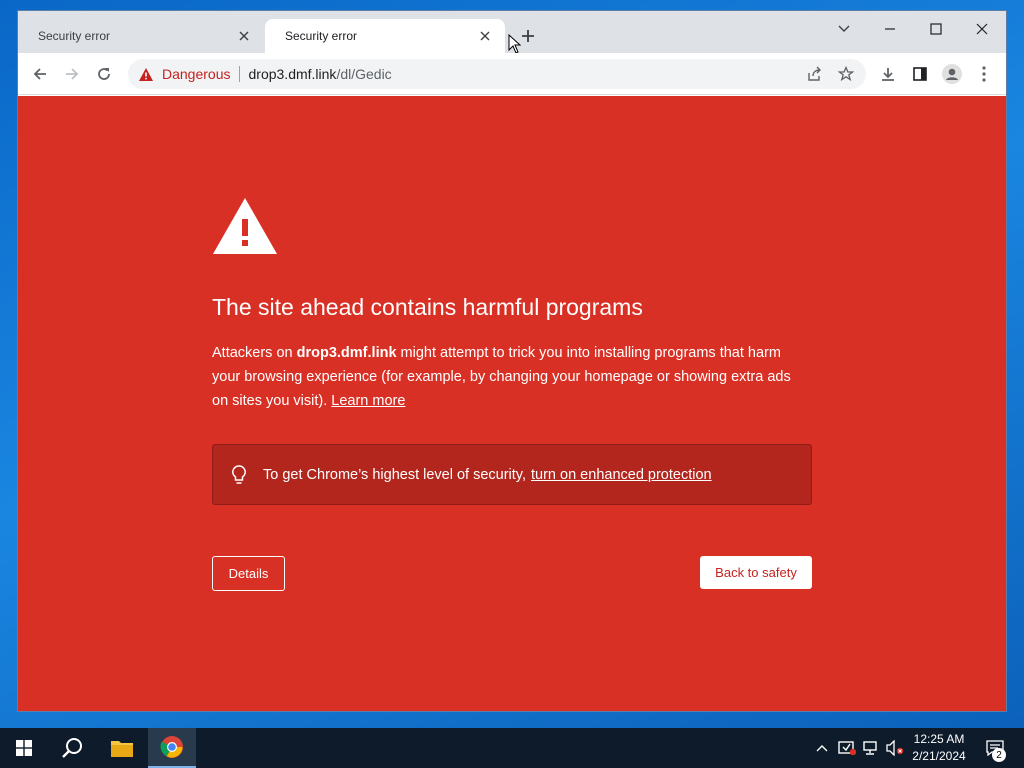 This screenshot has width=1024, height=768. Describe the element at coordinates (141, 36) in the screenshot. I see `tab-inactive: Security error` at that location.